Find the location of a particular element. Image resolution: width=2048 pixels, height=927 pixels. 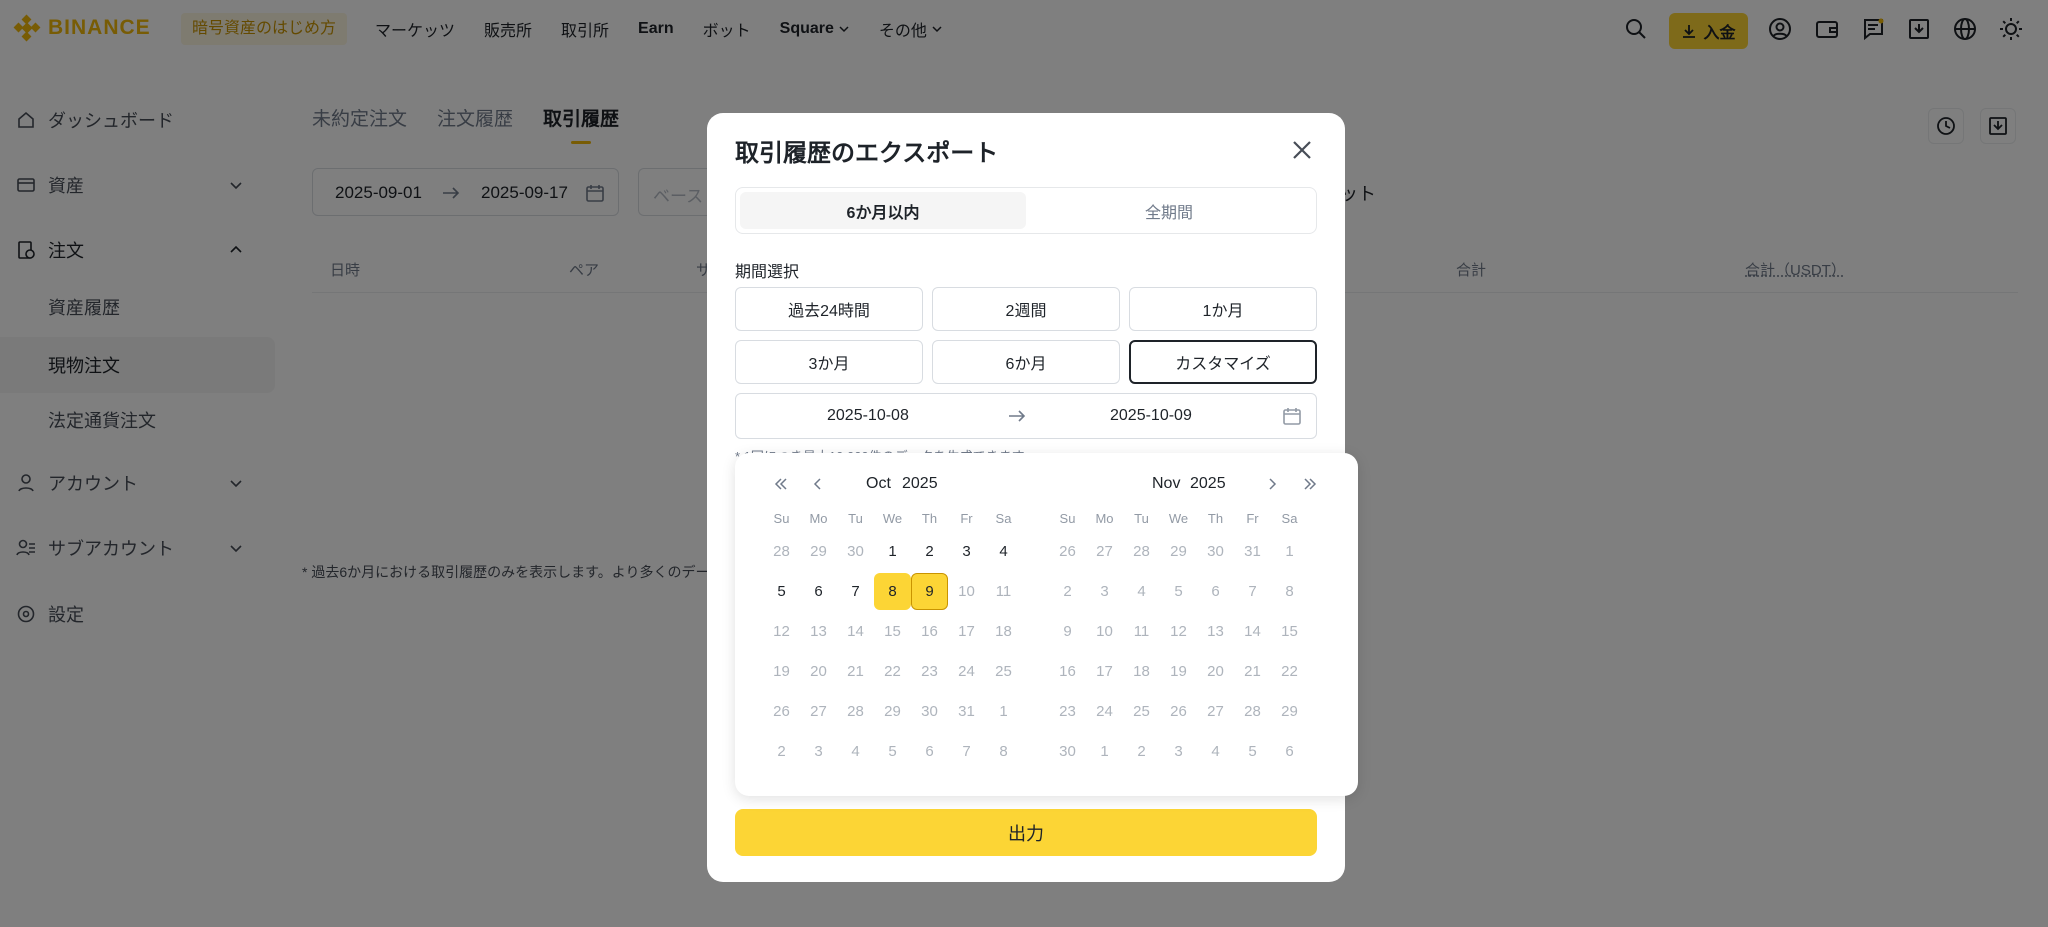

calendar-icon is located at coordinates (1292, 416).